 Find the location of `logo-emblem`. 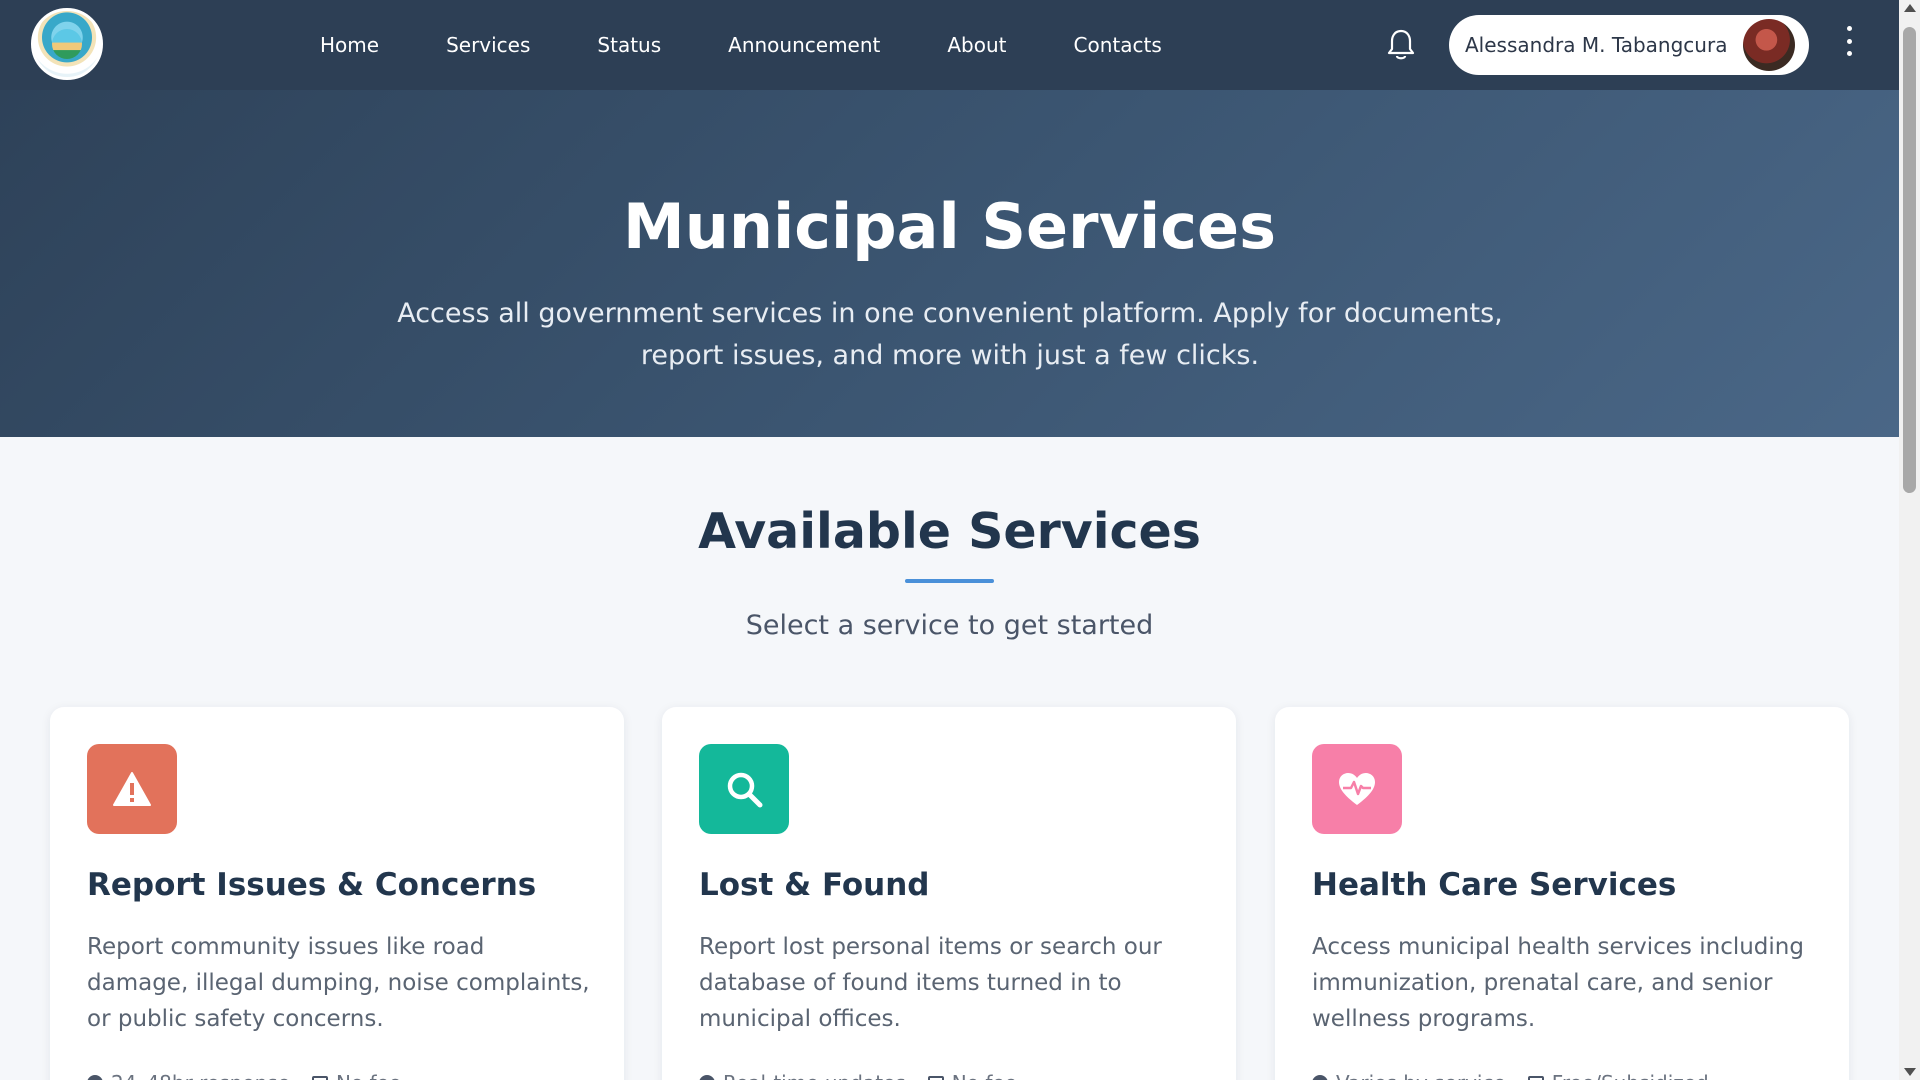

logo-emblem is located at coordinates (67, 44).